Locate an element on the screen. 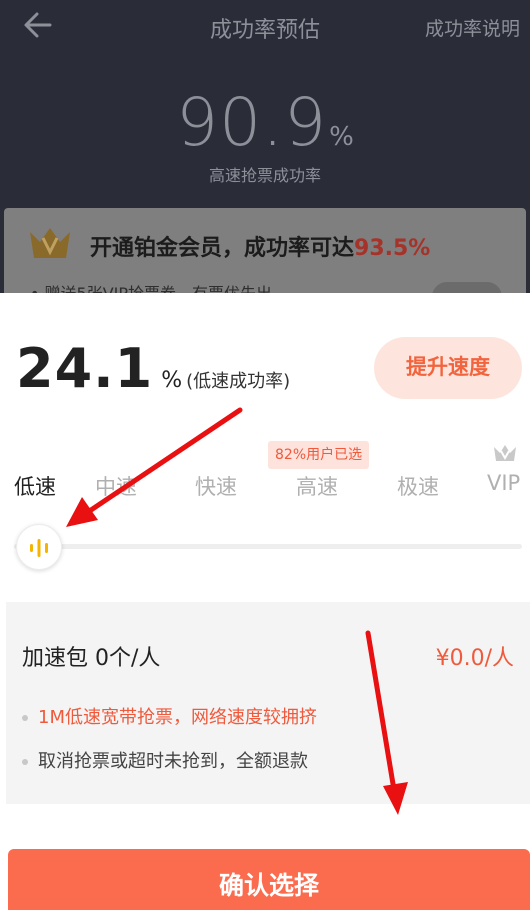  estimated-rate-unit: % is located at coordinates (341, 137).